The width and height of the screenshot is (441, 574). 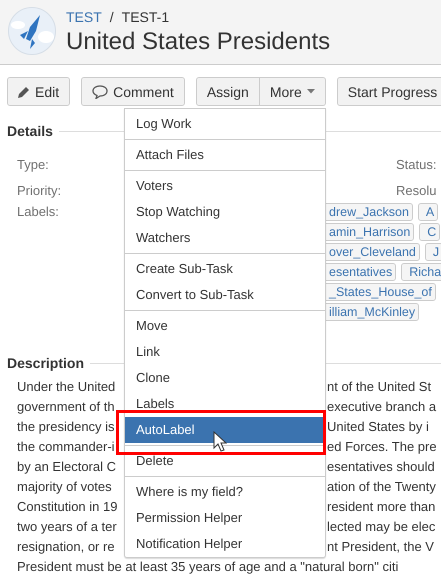 What do you see at coordinates (432, 252) in the screenshot?
I see `label-tag: J` at bounding box center [432, 252].